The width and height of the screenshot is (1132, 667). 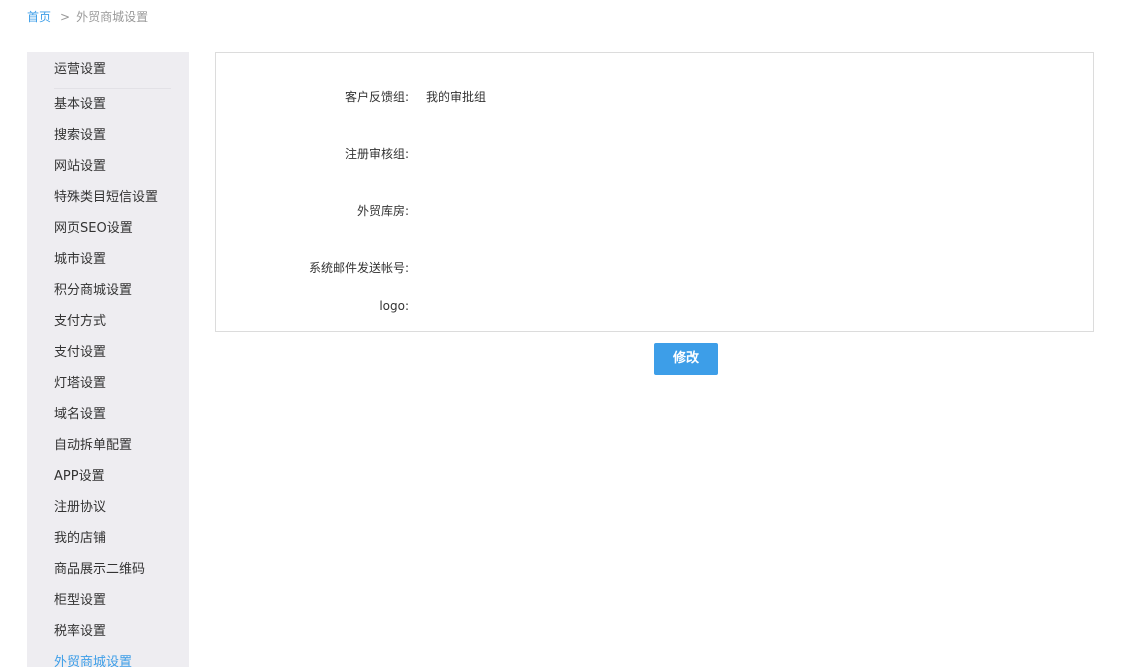 What do you see at coordinates (376, 154) in the screenshot?
I see `registration-review-group-label: 注册审核组:` at bounding box center [376, 154].